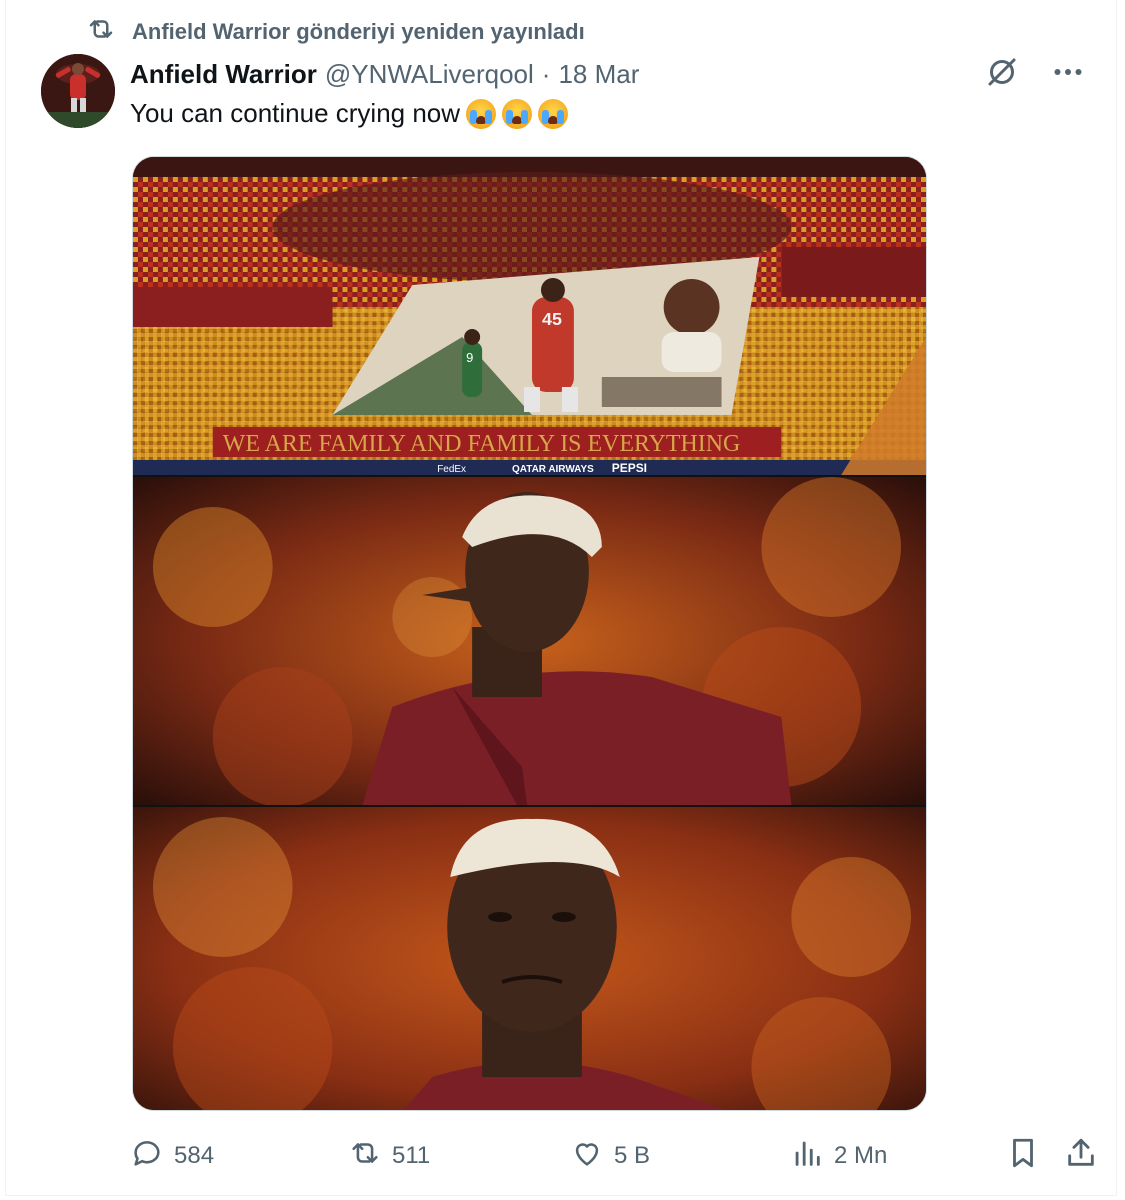  Describe the element at coordinates (389, 1156) in the screenshot. I see `repost-button: 511` at that location.